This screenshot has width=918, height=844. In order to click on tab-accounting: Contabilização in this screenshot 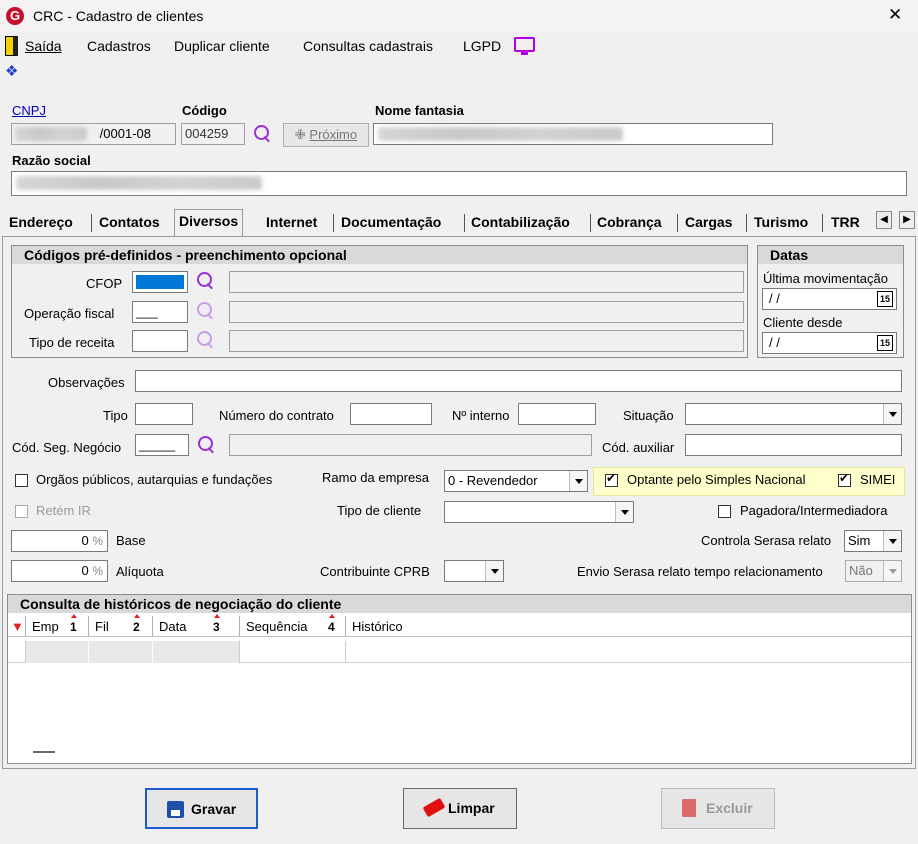, I will do `click(520, 222)`.